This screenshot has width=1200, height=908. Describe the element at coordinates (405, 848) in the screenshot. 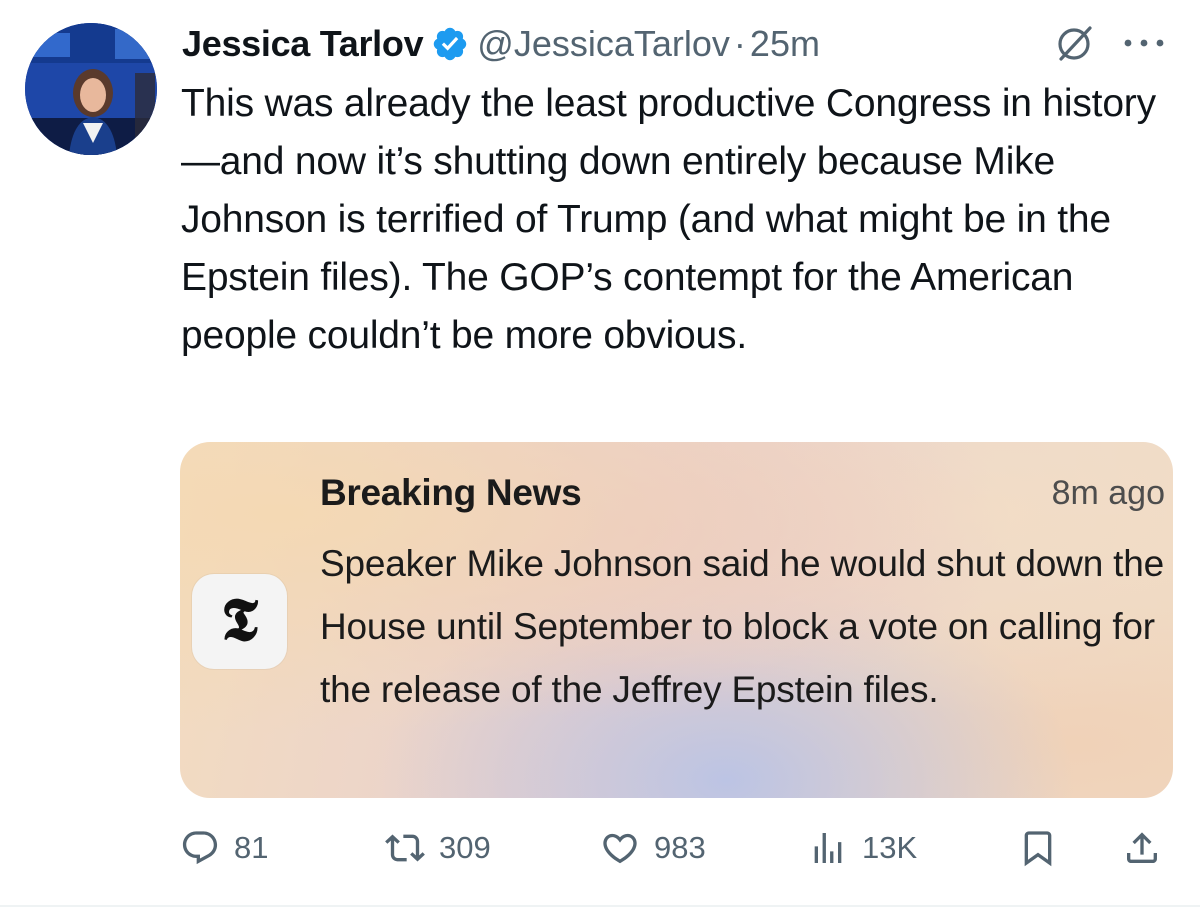

I see `repost-icon` at that location.